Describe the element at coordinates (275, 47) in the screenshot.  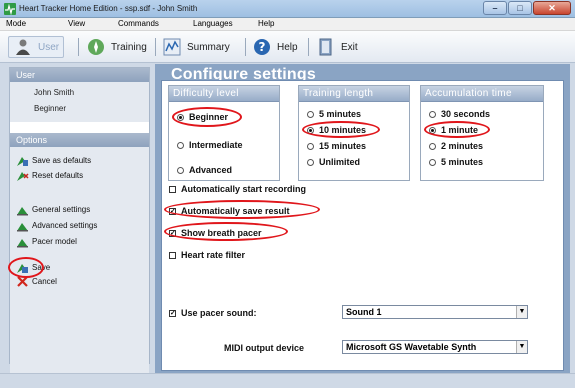
I see `help-button: ? Help` at that location.